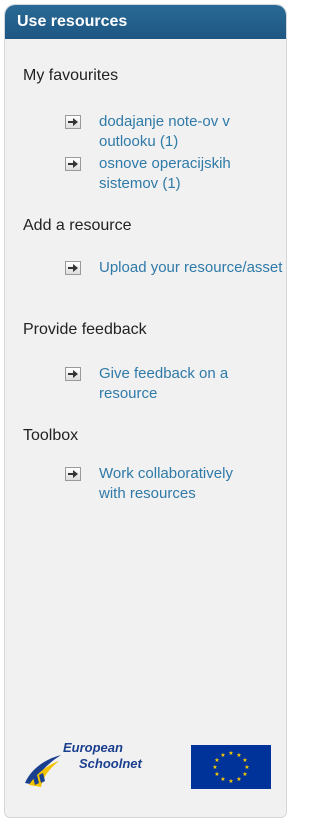 The image size is (320, 824). I want to click on give-feedback-link-text: Give feedback on a resource, so click(192, 384).